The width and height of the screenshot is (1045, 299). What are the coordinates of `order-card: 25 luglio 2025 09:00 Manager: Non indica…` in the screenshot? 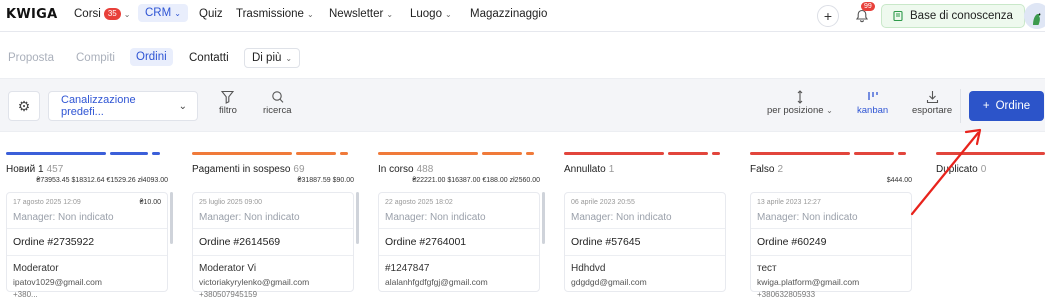 It's located at (273, 245).